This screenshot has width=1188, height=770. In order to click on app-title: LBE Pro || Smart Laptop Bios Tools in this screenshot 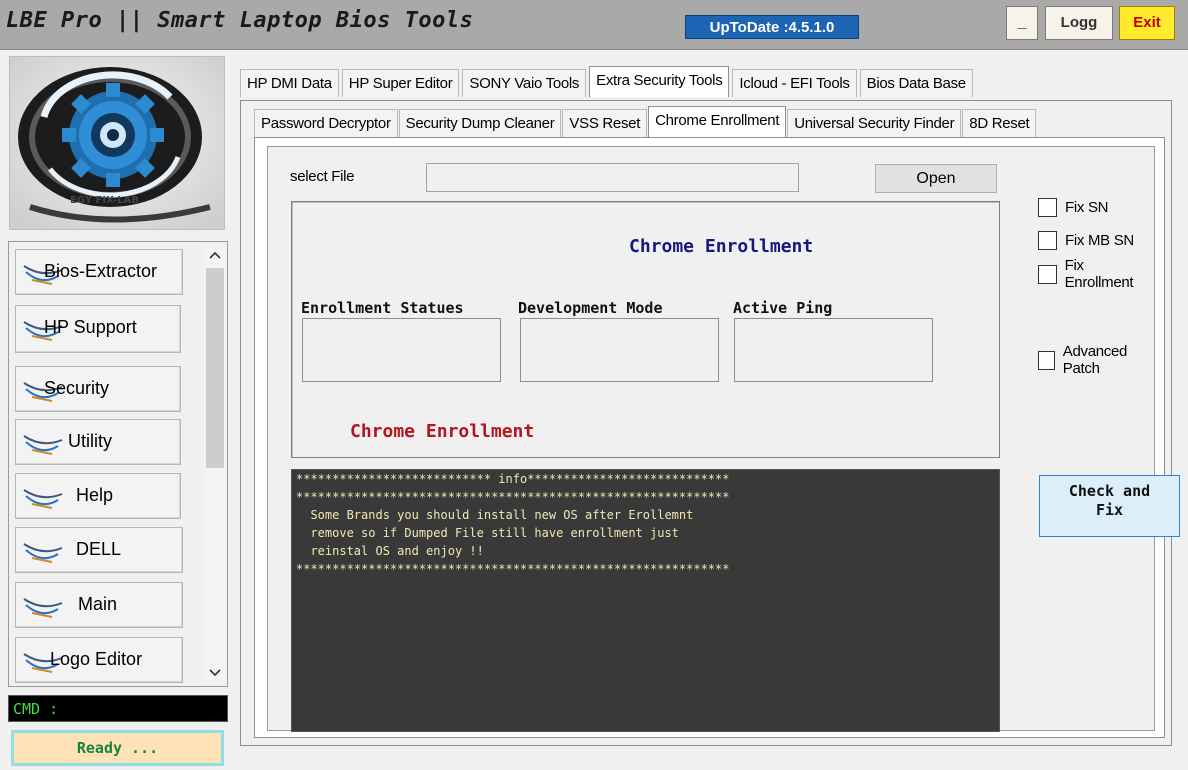, I will do `click(240, 20)`.